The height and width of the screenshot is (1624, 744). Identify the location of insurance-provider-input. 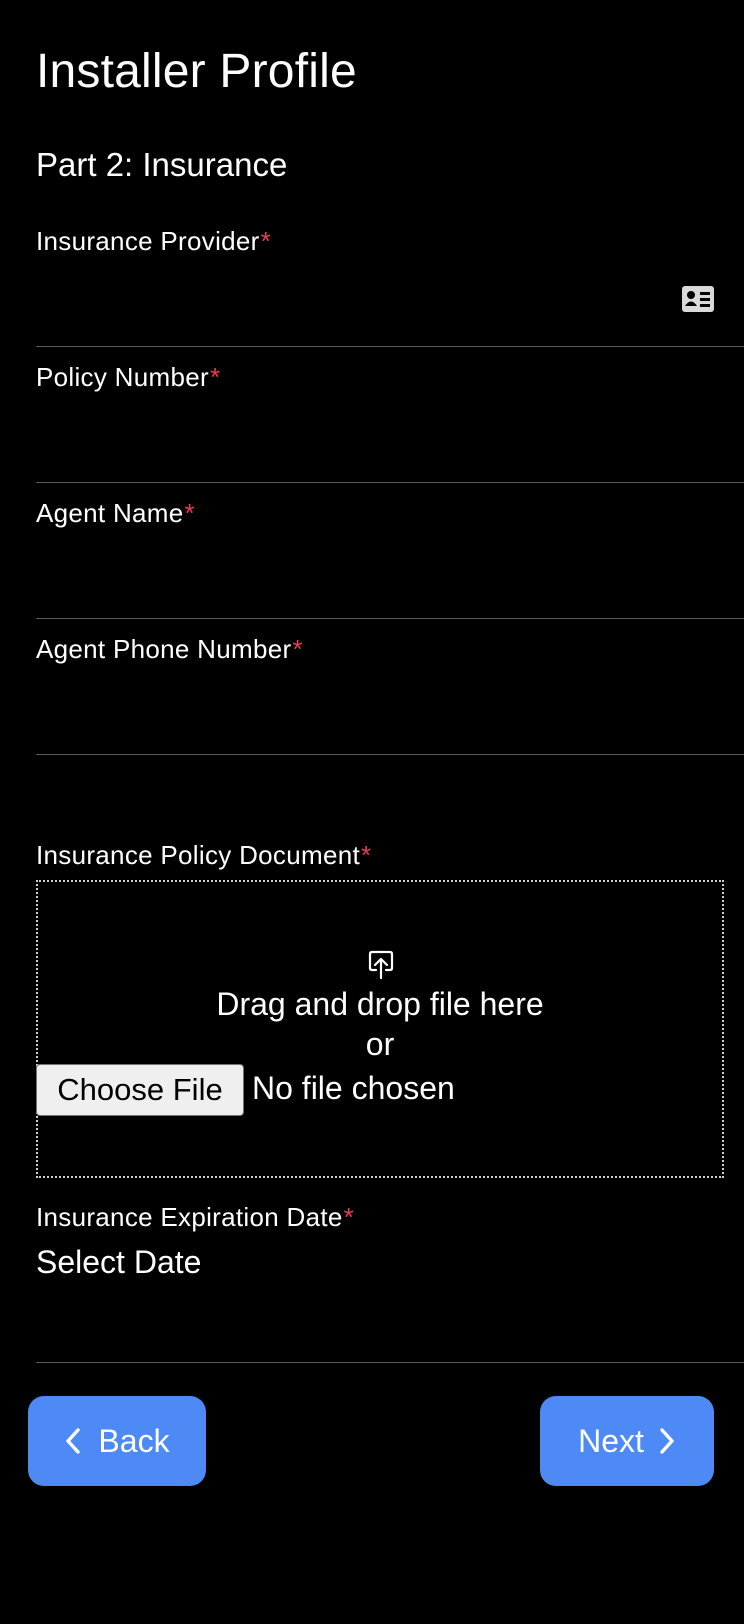
(356, 302).